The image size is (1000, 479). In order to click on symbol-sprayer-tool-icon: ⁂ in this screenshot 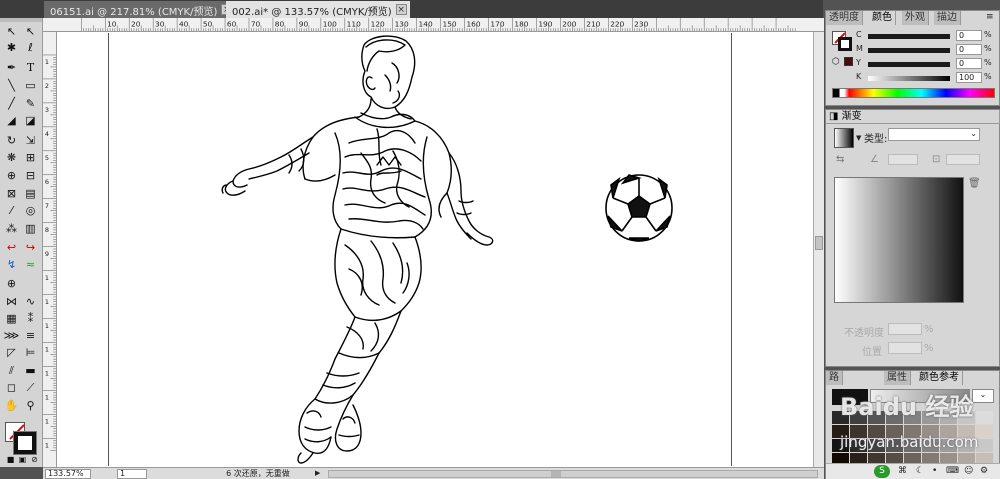, I will do `click(11, 228)`.